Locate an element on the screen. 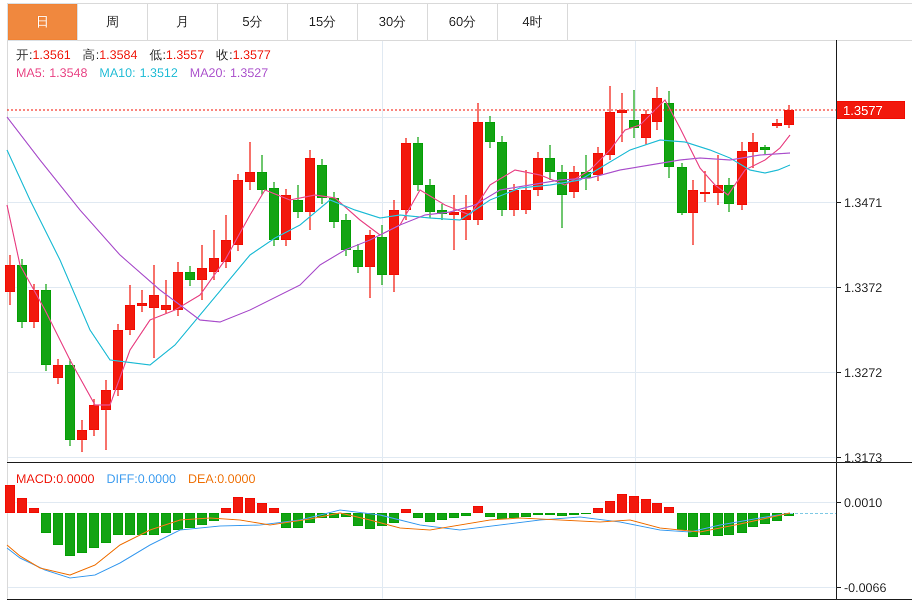  quote-label: 收: is located at coordinates (224, 55).